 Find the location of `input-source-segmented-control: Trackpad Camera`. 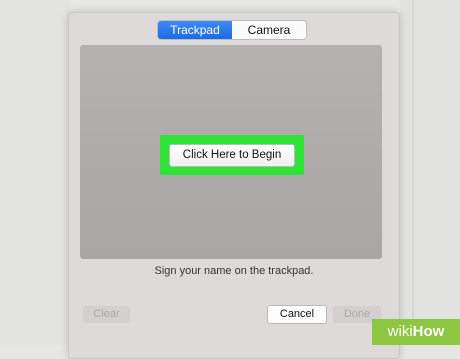

input-source-segmented-control: Trackpad Camera is located at coordinates (232, 30).